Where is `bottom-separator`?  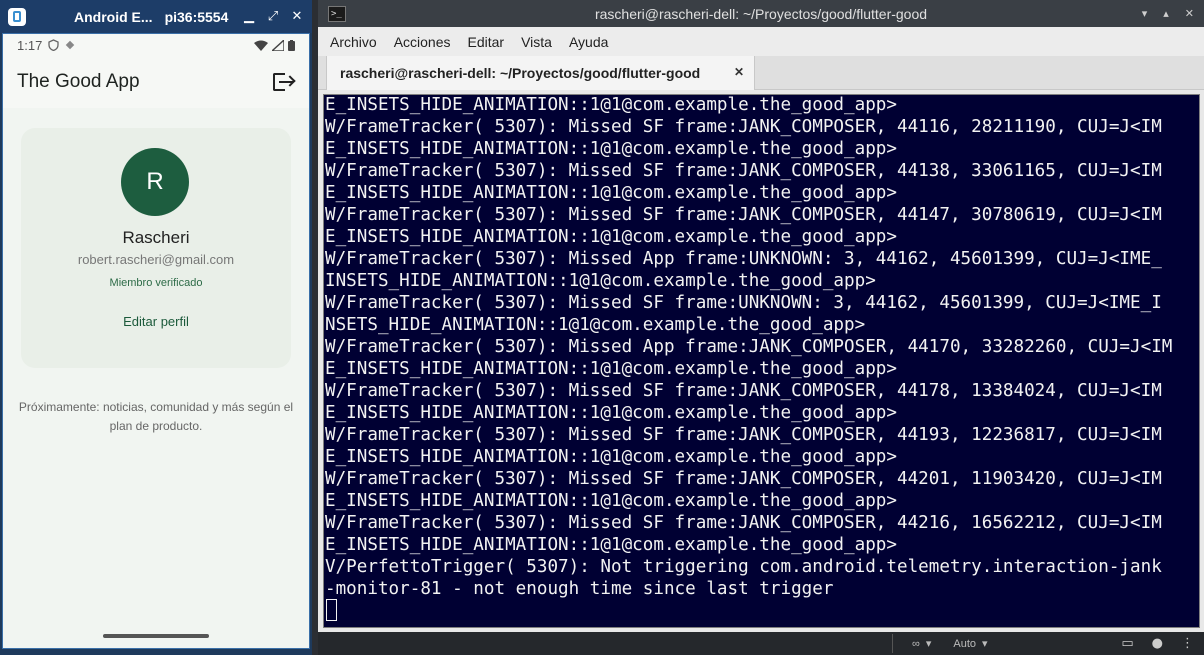
bottom-separator is located at coordinates (892, 643).